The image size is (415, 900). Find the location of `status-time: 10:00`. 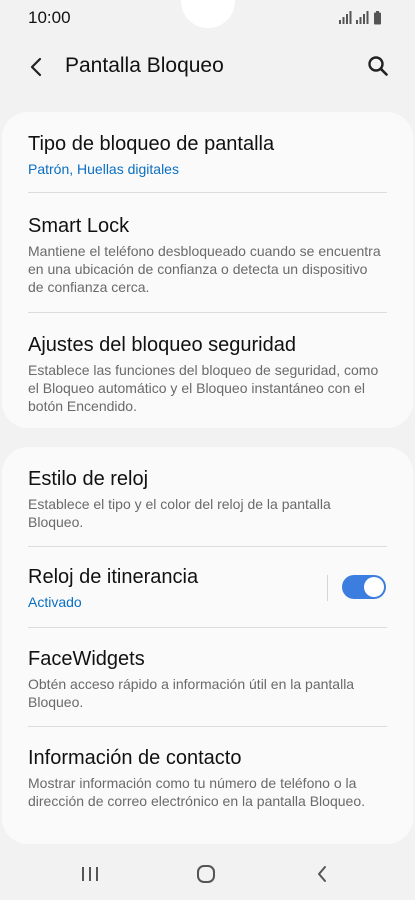

status-time: 10:00 is located at coordinates (49, 17).